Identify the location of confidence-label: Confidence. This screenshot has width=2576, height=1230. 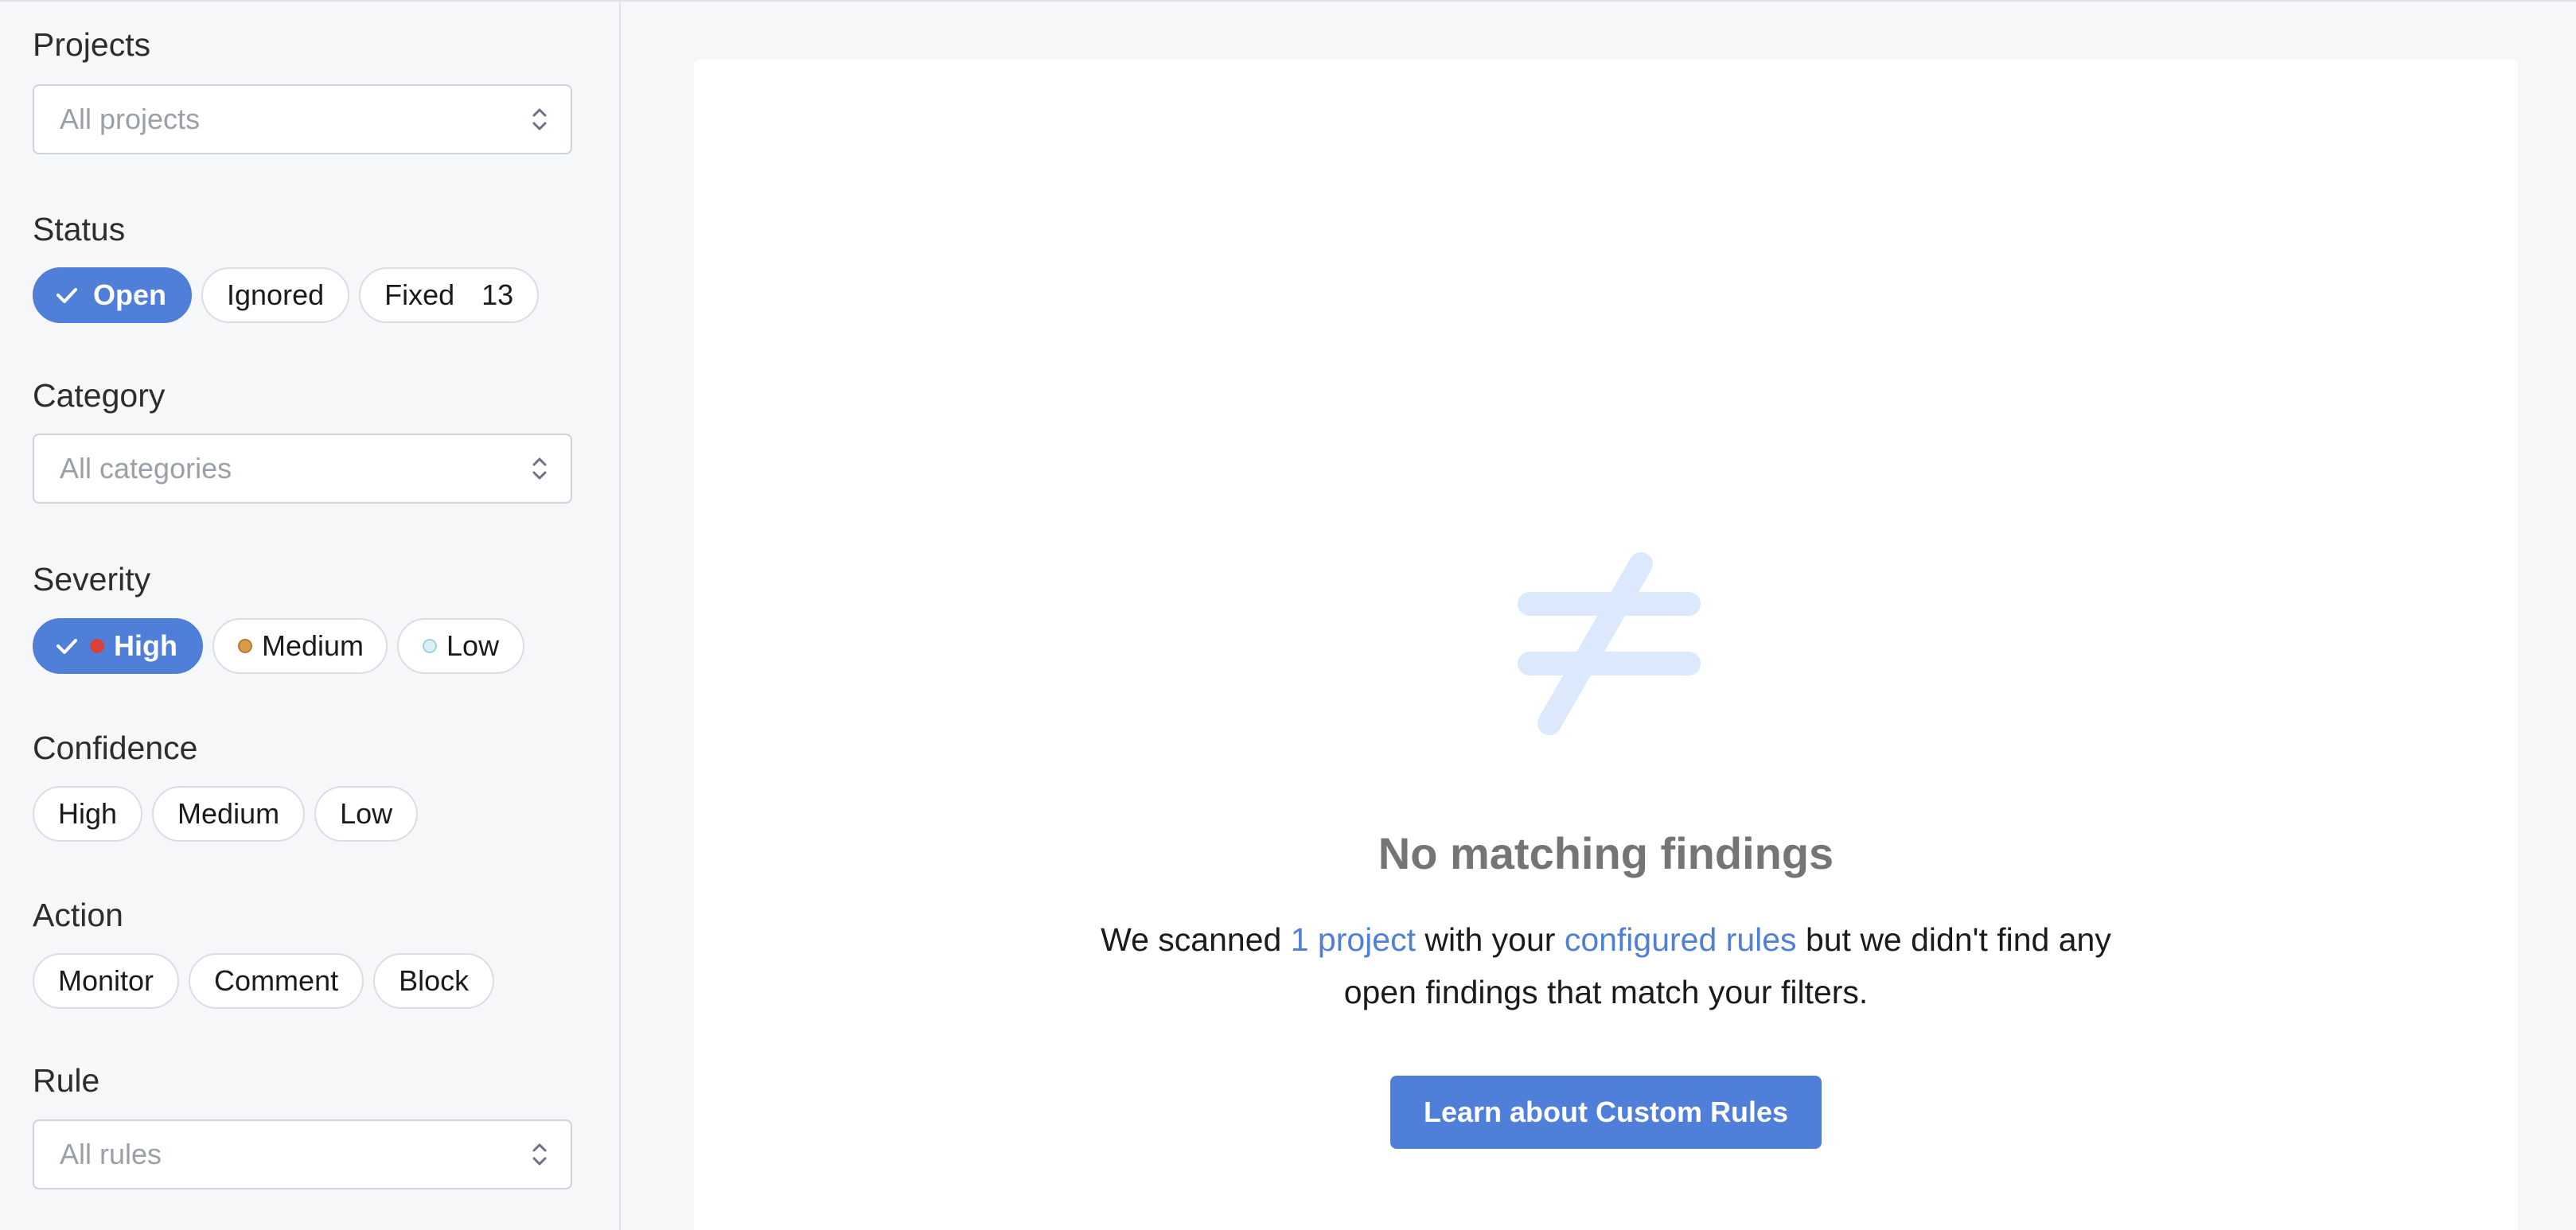
(115, 748).